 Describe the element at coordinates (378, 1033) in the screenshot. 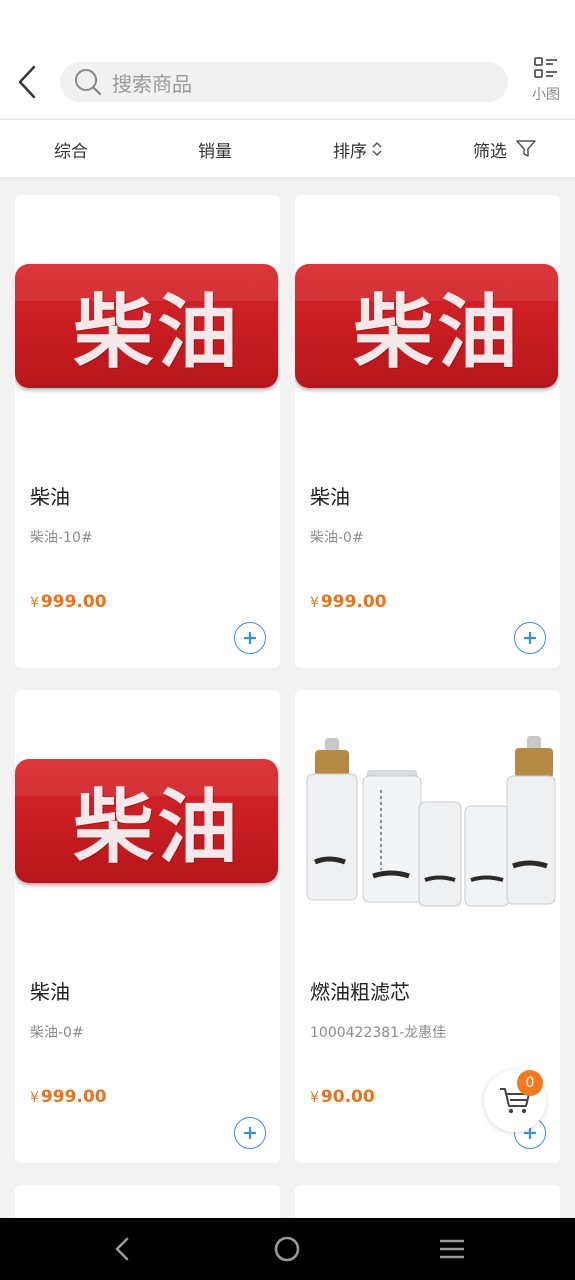

I see `product-subtitle: 1000422381-龙惠佳` at that location.